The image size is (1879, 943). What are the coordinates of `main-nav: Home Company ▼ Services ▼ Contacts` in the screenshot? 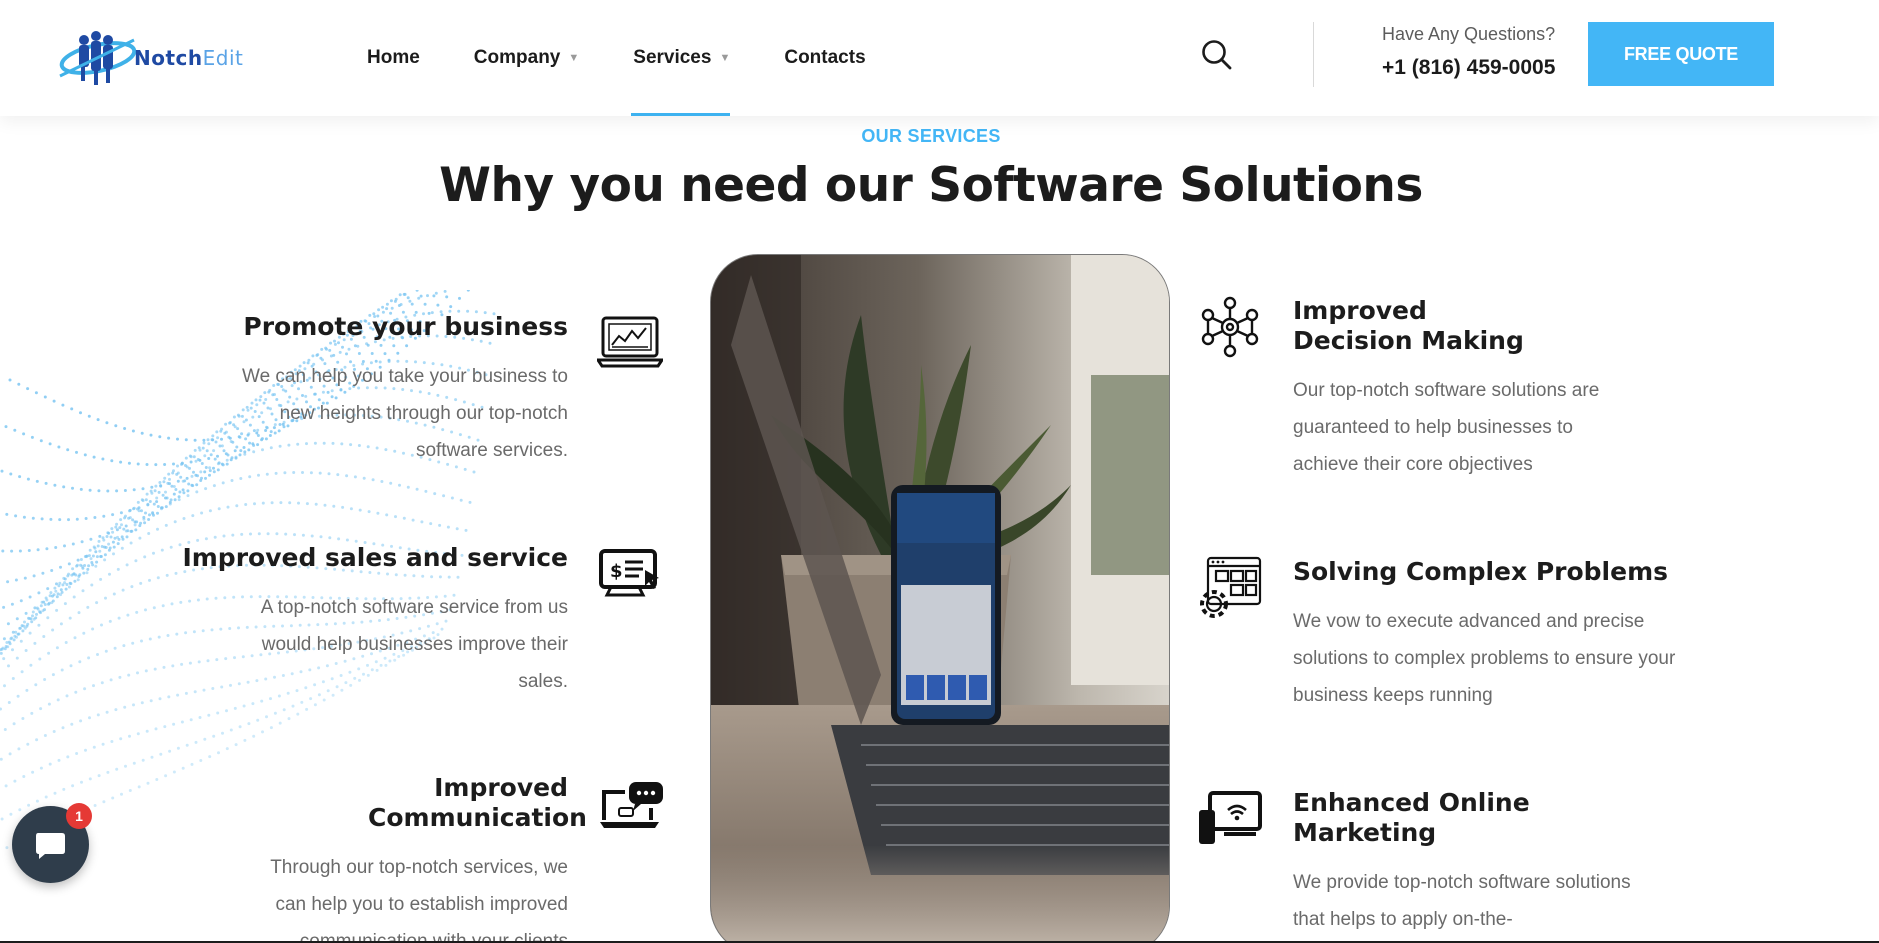 It's located at (616, 58).